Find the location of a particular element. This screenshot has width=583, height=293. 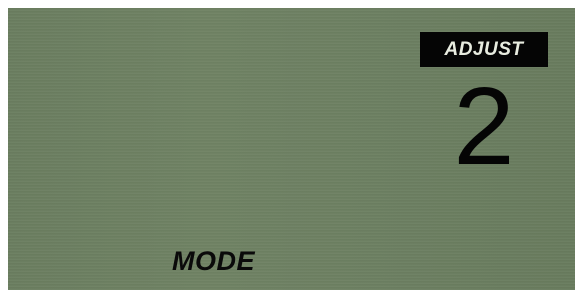

adjust-value-readout: 2 is located at coordinates (484, 126).